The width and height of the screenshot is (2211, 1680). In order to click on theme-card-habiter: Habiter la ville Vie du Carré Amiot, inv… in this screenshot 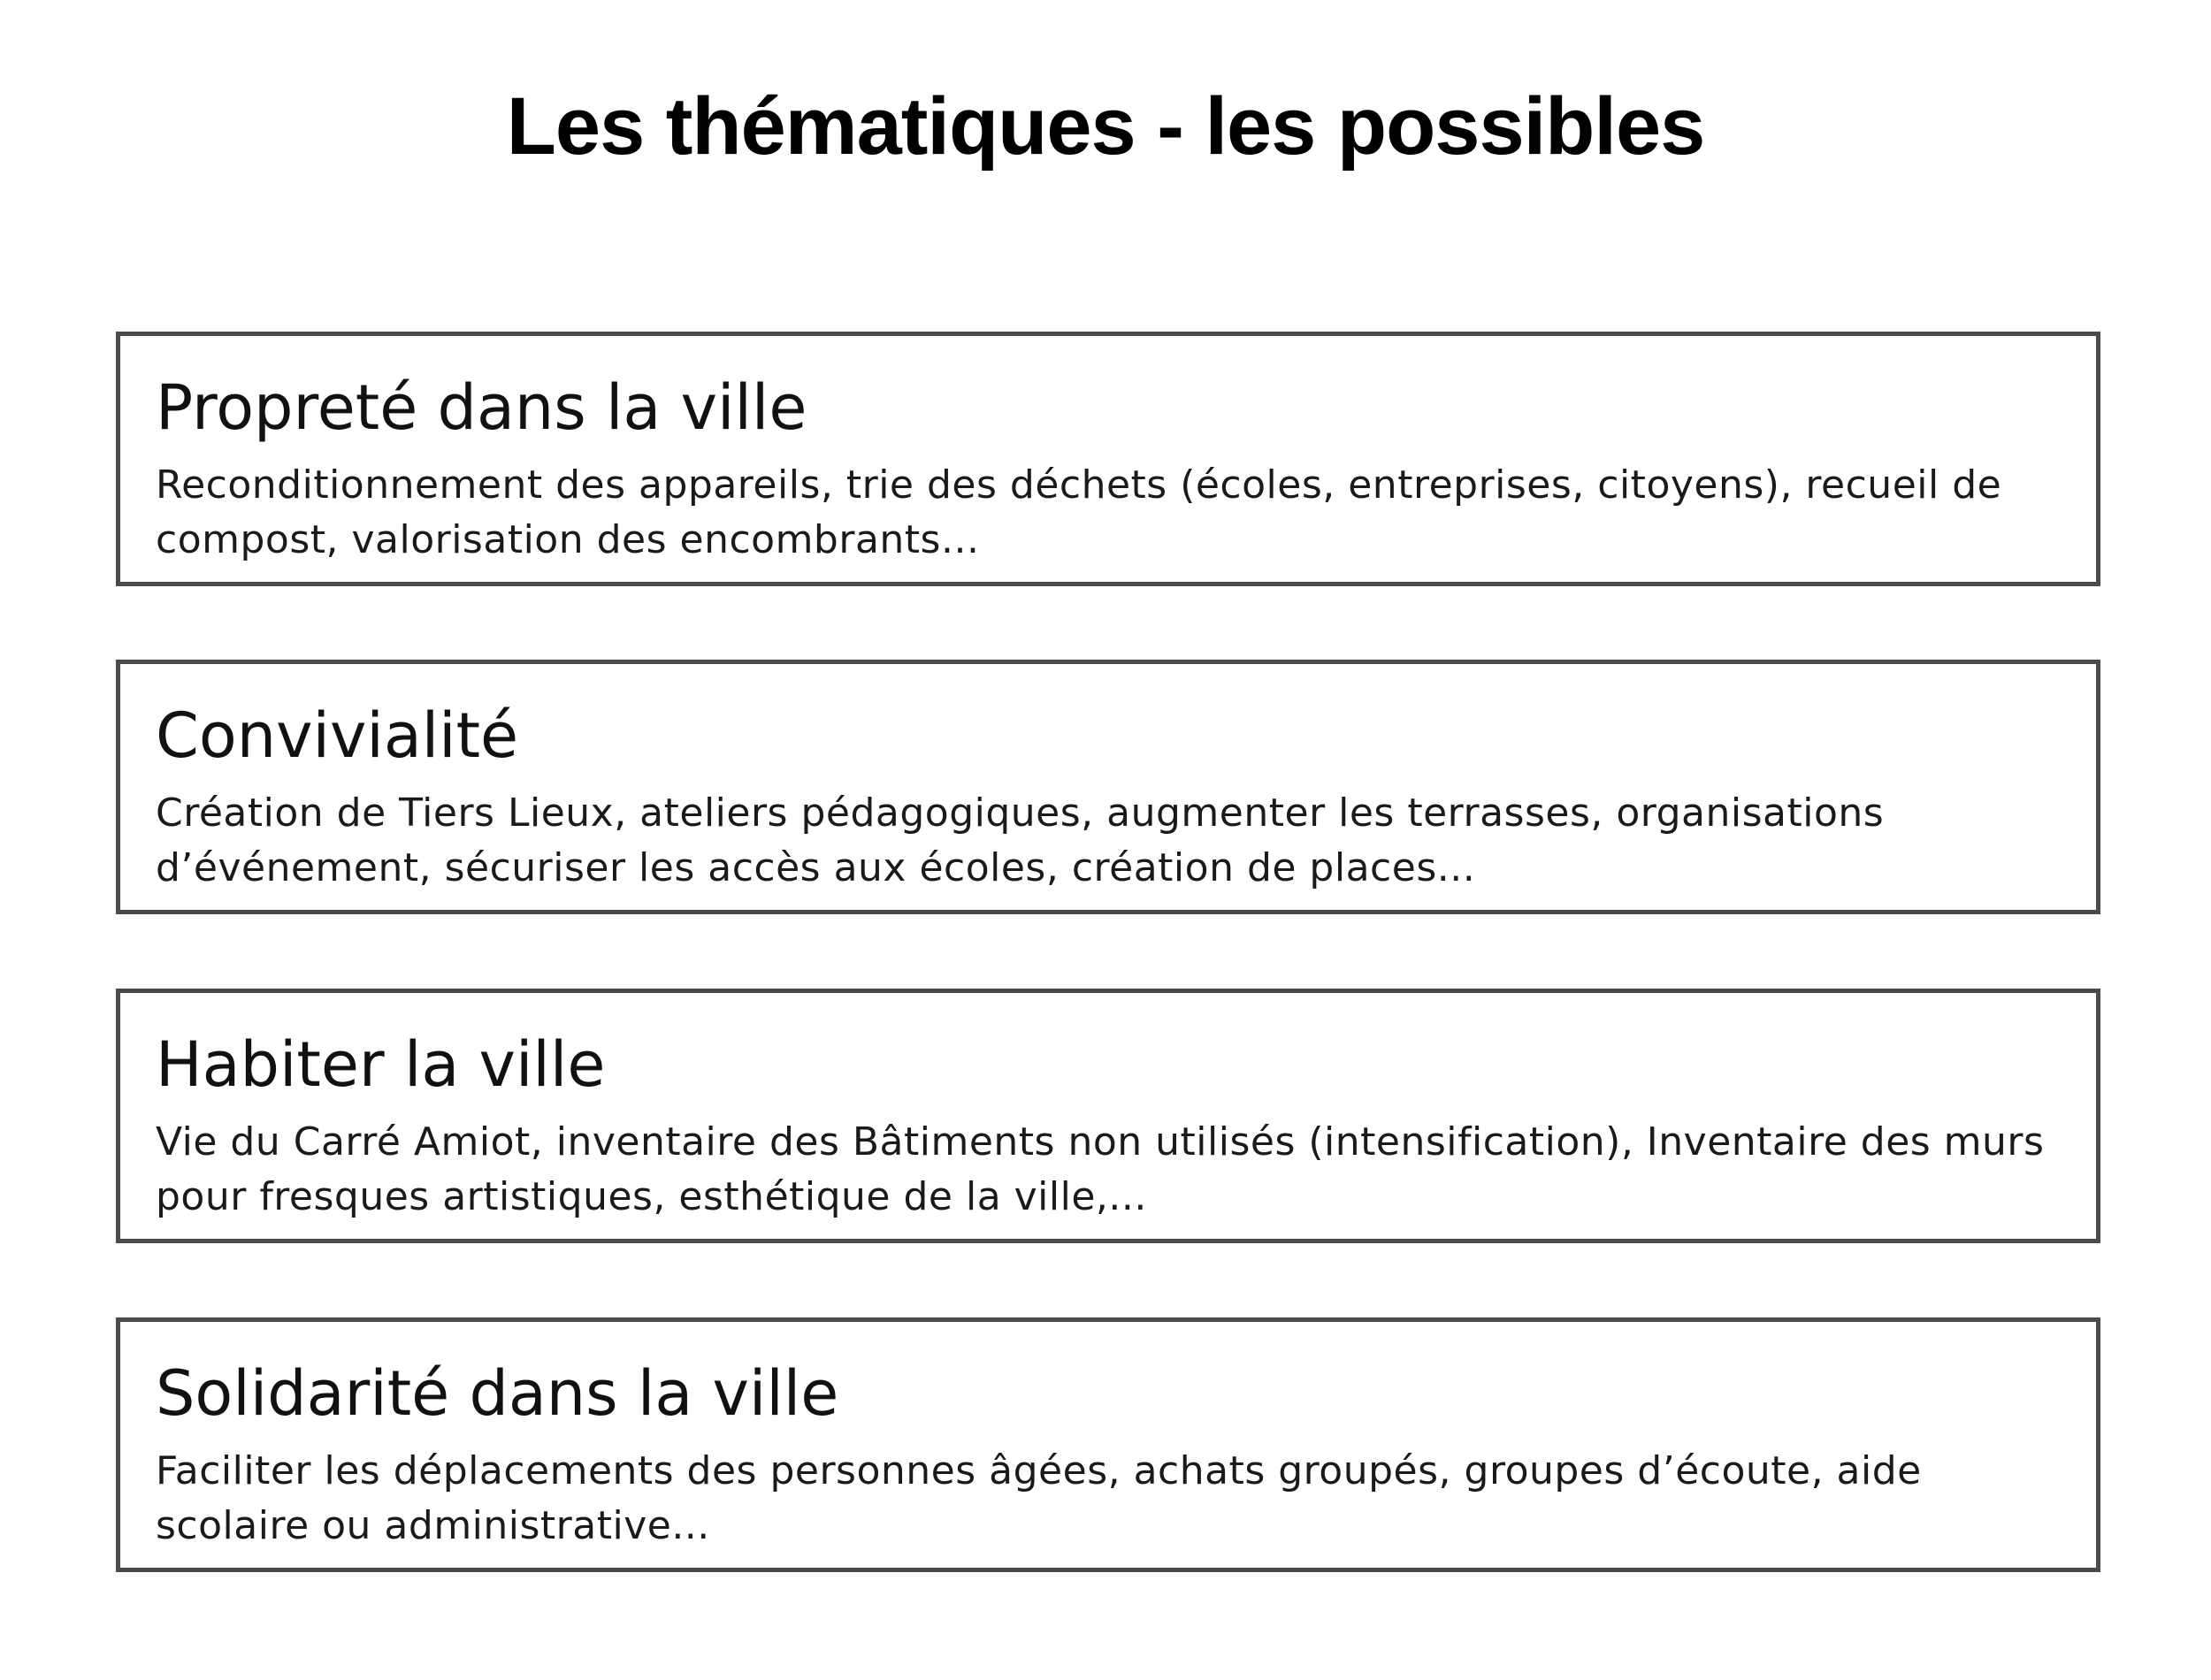, I will do `click(1108, 1116)`.